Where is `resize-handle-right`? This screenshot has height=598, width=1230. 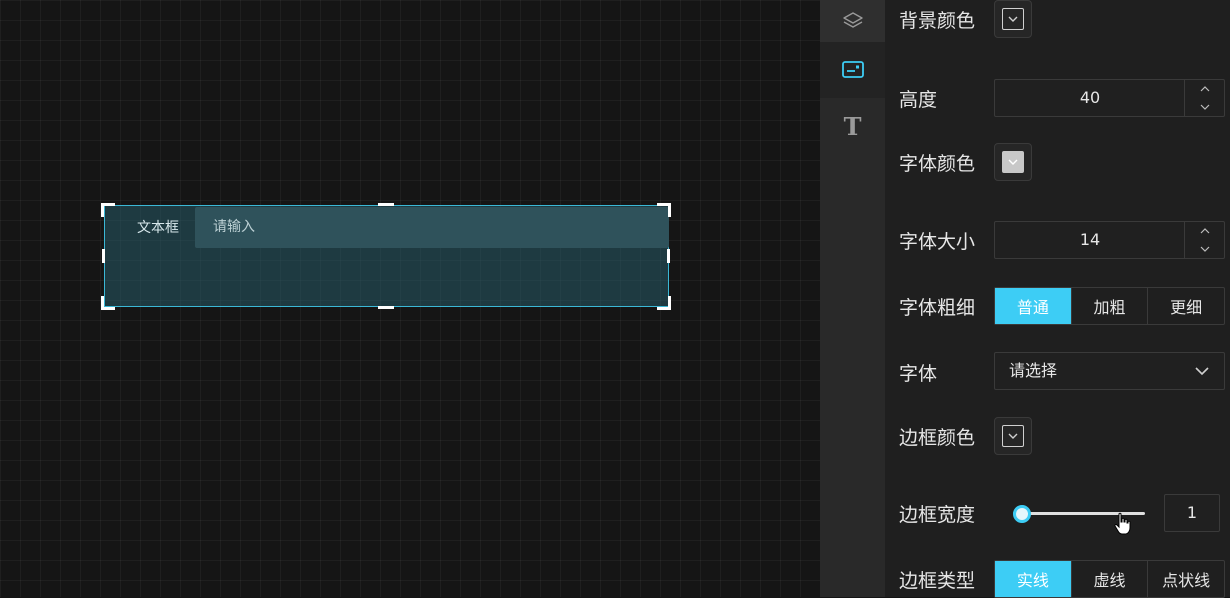 resize-handle-right is located at coordinates (668, 256).